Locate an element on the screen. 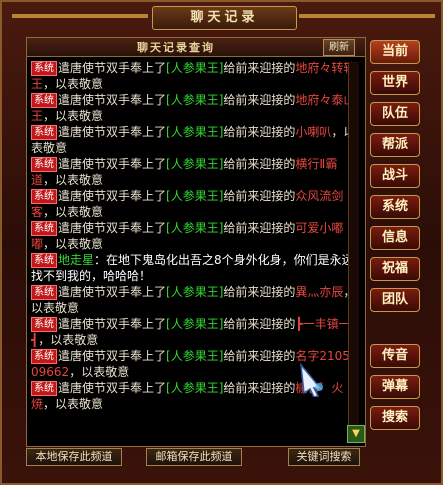 The height and width of the screenshot is (485, 443). chat-message: 系统 遣唐使节双手奉上了[人参果王]给前来迎接的横行Ⅱ霸道，以表敬意 is located at coordinates (194, 172).